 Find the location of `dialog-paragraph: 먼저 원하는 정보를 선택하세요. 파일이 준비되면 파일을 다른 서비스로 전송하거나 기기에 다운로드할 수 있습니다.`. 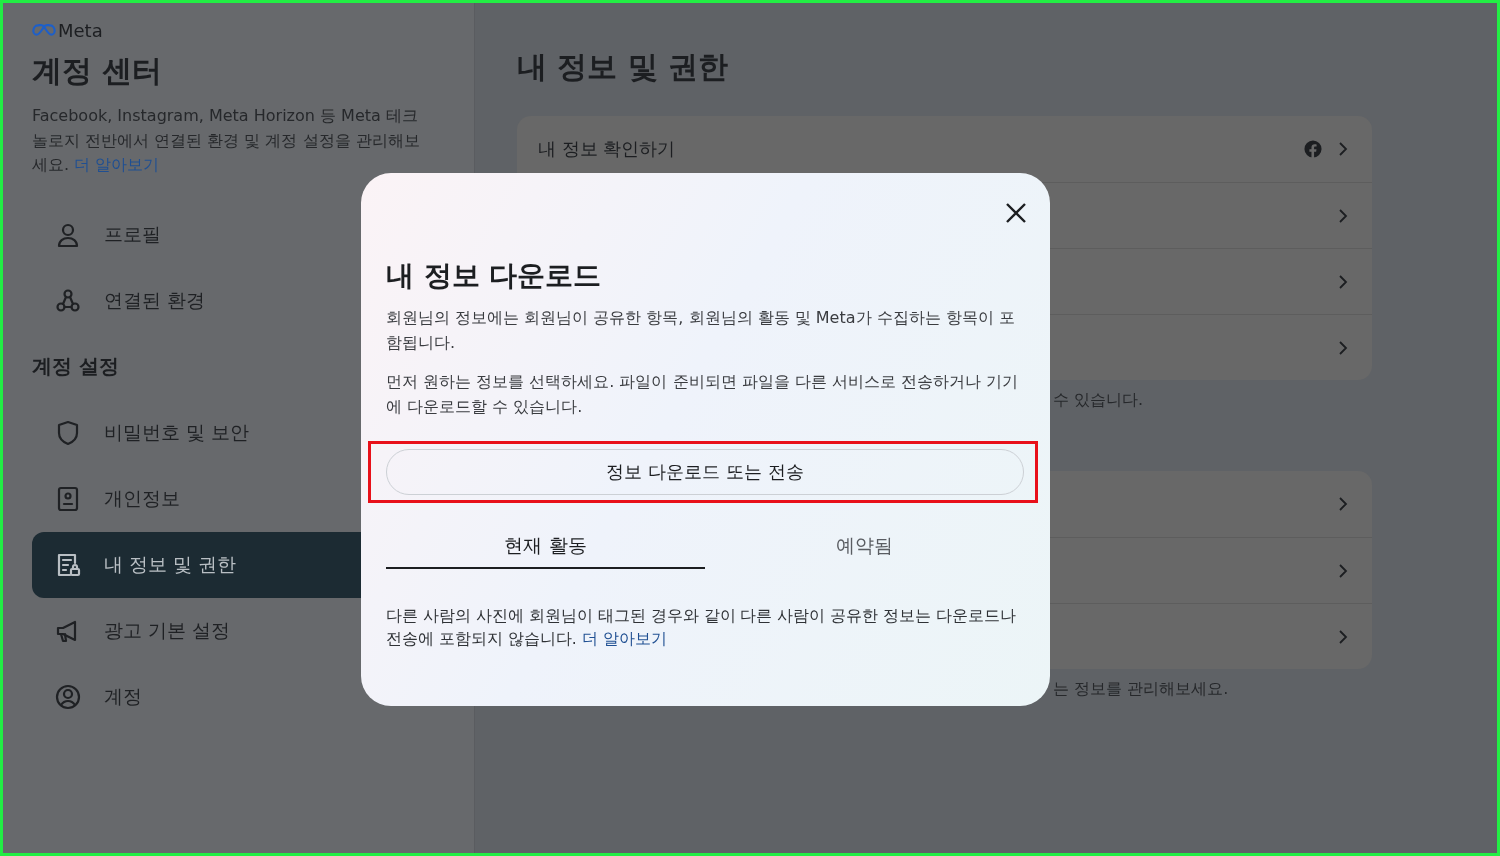

dialog-paragraph: 먼저 원하는 정보를 선택하세요. 파일이 준비되면 파일을 다른 서비스로 전송하거나 기기에 다운로드할 수 있습니다. is located at coordinates (702, 394).